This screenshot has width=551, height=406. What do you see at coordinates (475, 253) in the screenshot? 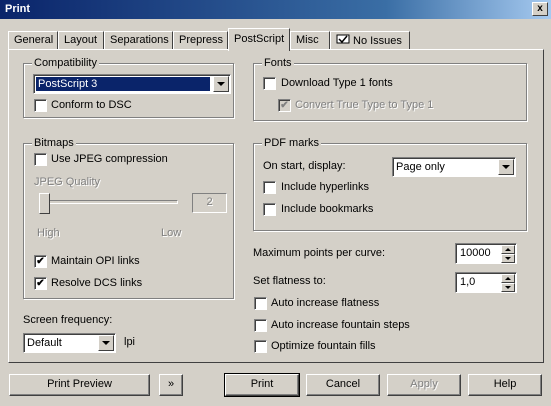
I see `spinner-value: 10000` at bounding box center [475, 253].